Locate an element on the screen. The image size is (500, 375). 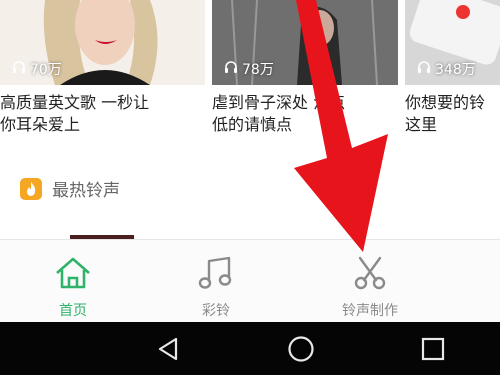
play-count-text: 348万 is located at coordinates (455, 70).